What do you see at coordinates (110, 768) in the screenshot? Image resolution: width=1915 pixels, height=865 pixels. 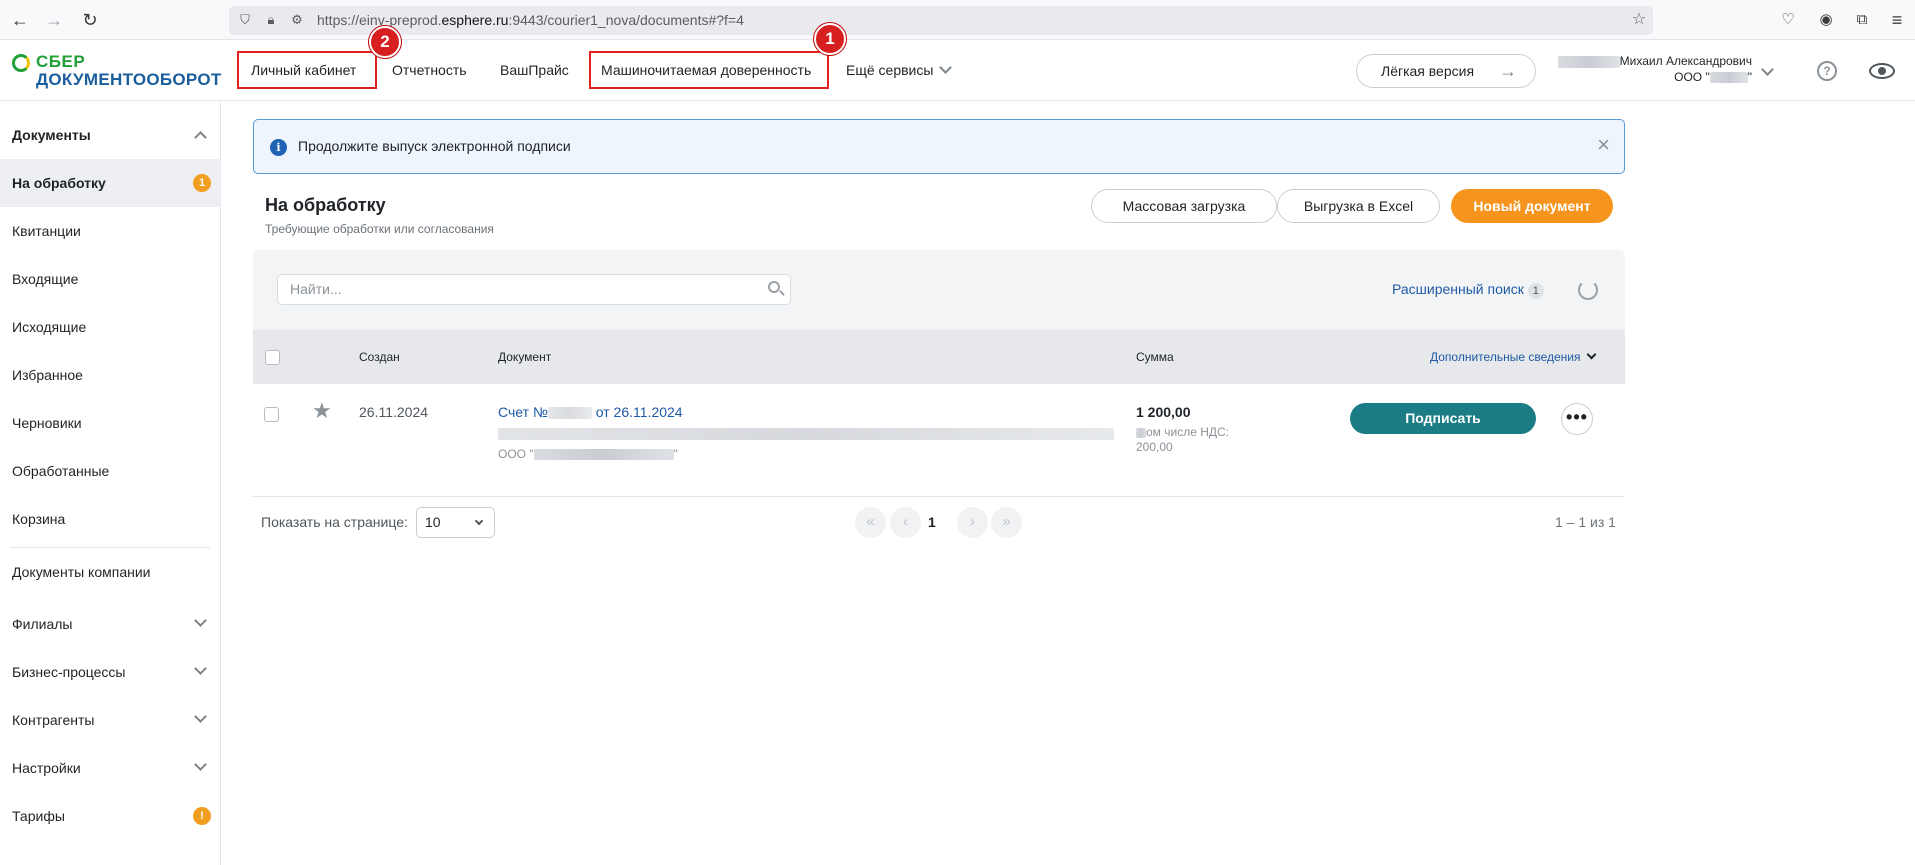 I see `sidebar-item-settings: Настройки` at bounding box center [110, 768].